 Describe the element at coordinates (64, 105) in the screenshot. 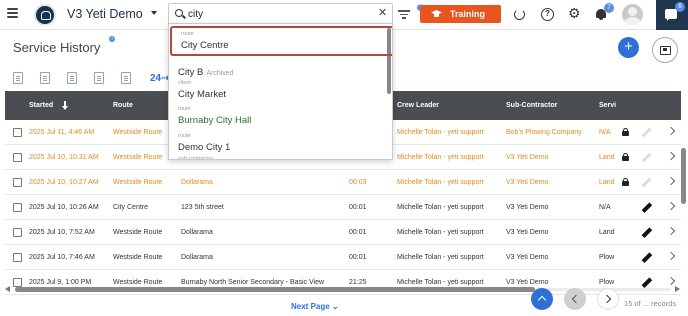

I see `sort-down-icon` at that location.